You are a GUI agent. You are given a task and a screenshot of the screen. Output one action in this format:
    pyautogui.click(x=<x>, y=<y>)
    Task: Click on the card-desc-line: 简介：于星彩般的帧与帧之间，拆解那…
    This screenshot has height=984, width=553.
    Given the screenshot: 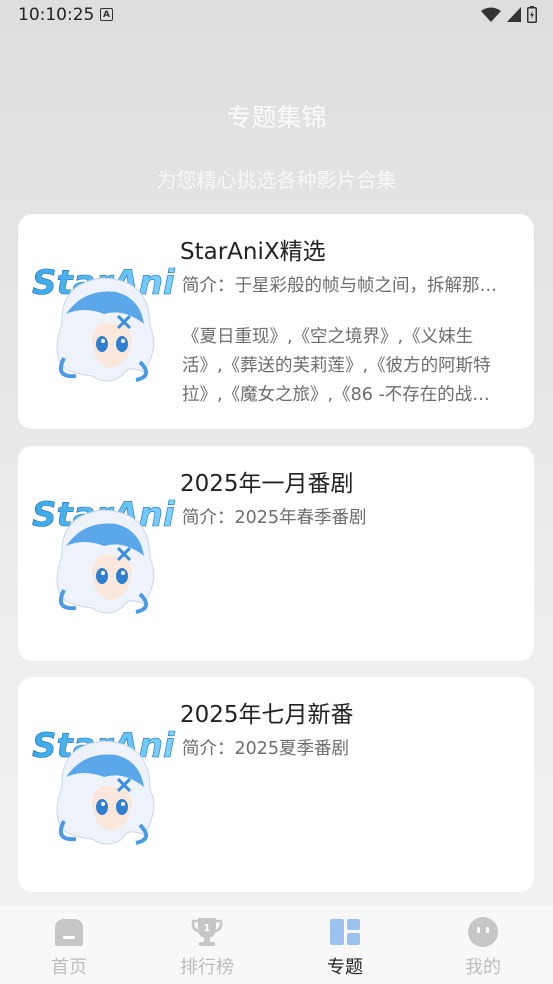 What is the action you would take?
    pyautogui.click(x=339, y=286)
    